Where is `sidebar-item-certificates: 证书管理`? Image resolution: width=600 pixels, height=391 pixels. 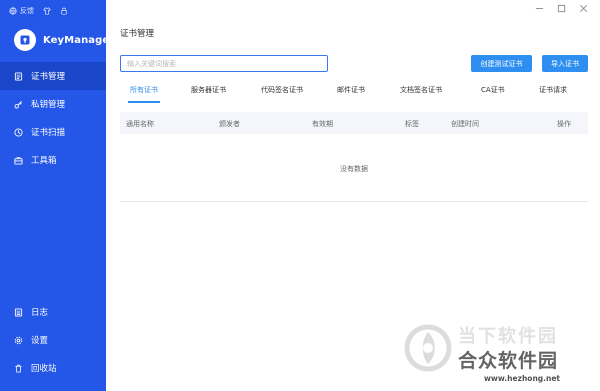 sidebar-item-certificates: 证书管理 is located at coordinates (53, 76).